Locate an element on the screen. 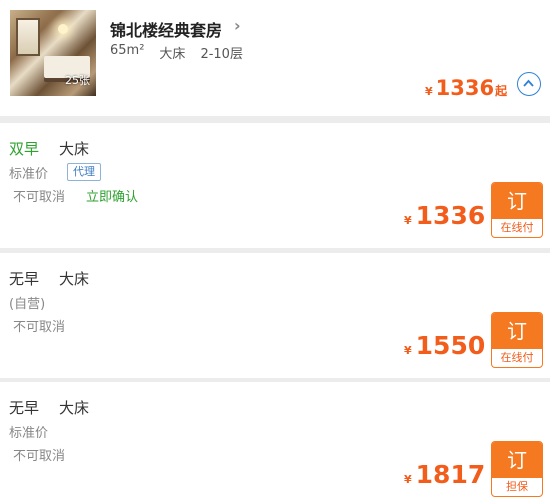 The height and width of the screenshot is (500, 550). photo-lamp-detail is located at coordinates (63, 29).